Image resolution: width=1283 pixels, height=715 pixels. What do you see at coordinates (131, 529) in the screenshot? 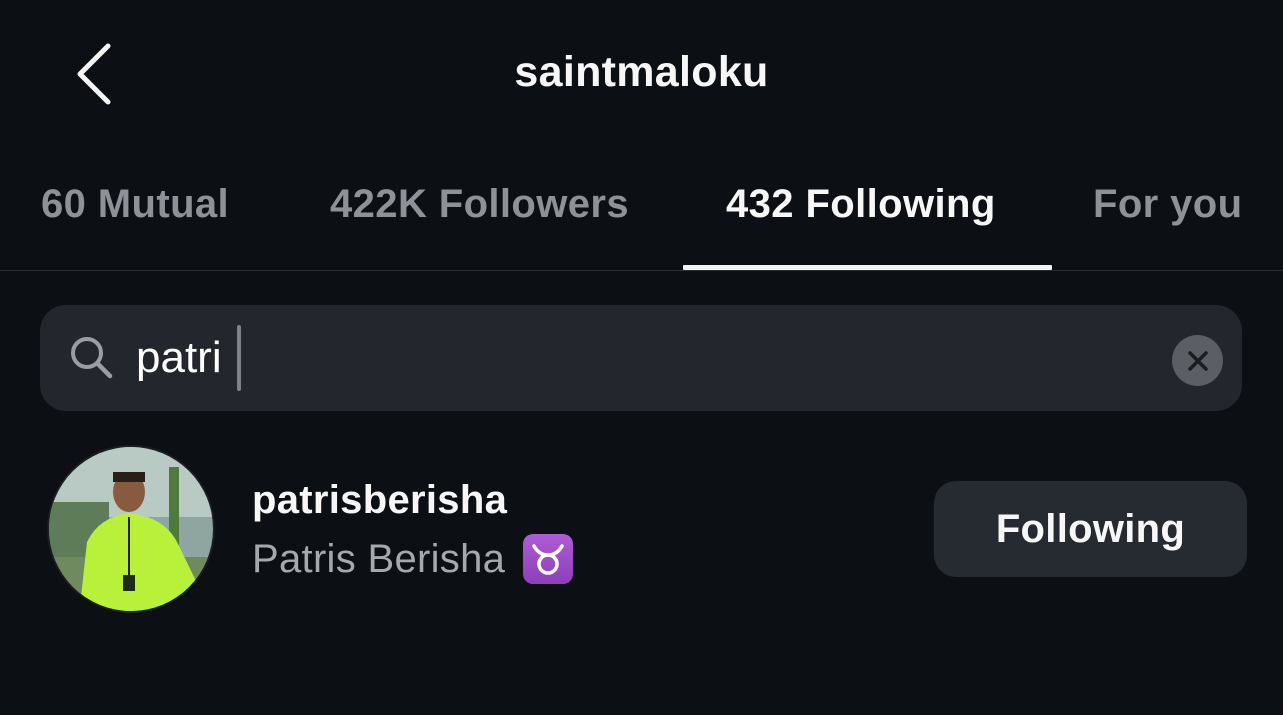
I see `avatar` at bounding box center [131, 529].